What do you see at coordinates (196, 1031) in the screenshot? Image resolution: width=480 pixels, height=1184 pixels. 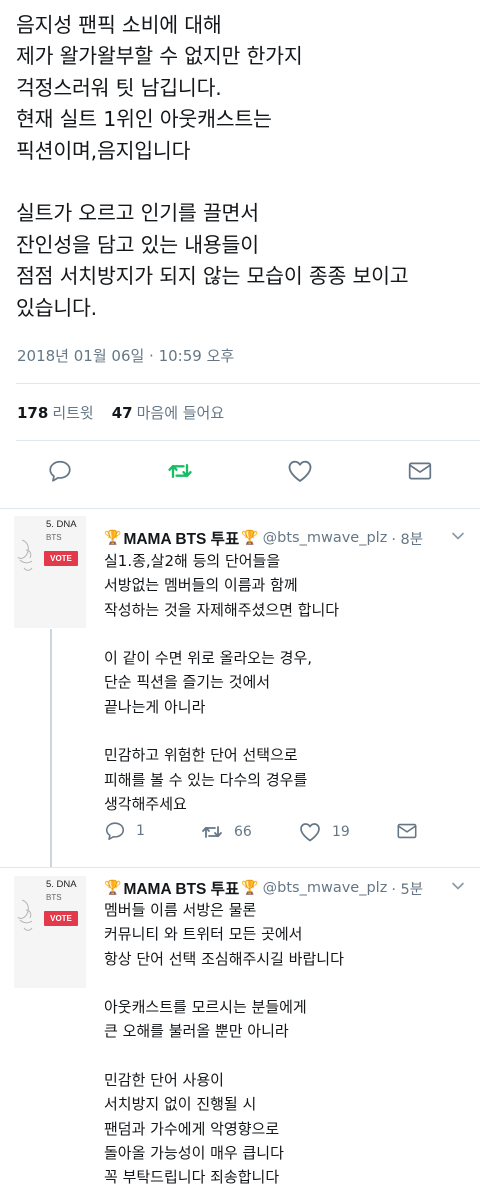 I see `reply-line: 큰 오해를 불러올 뿐만 아니라` at bounding box center [196, 1031].